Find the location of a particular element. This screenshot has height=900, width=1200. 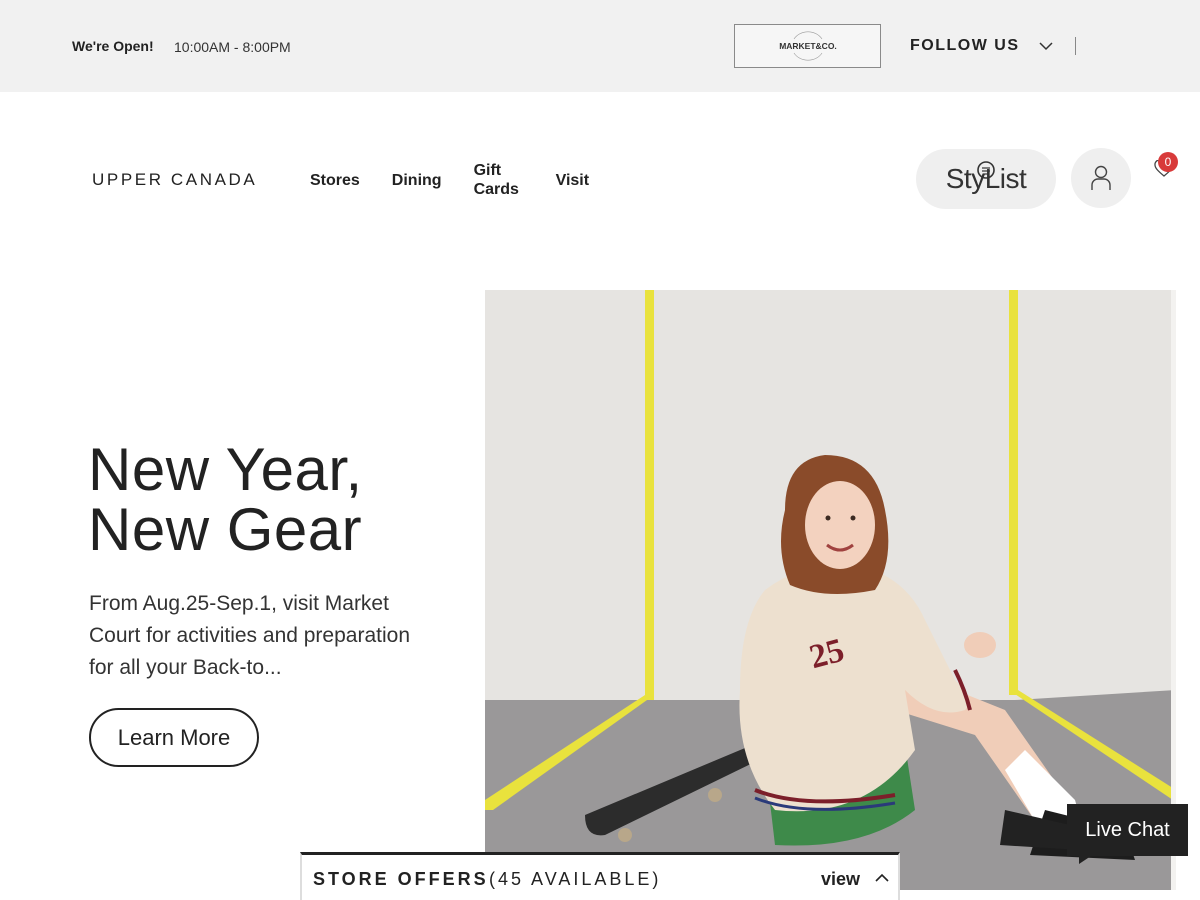

live-chat-button: Live Chat is located at coordinates (1127, 830).